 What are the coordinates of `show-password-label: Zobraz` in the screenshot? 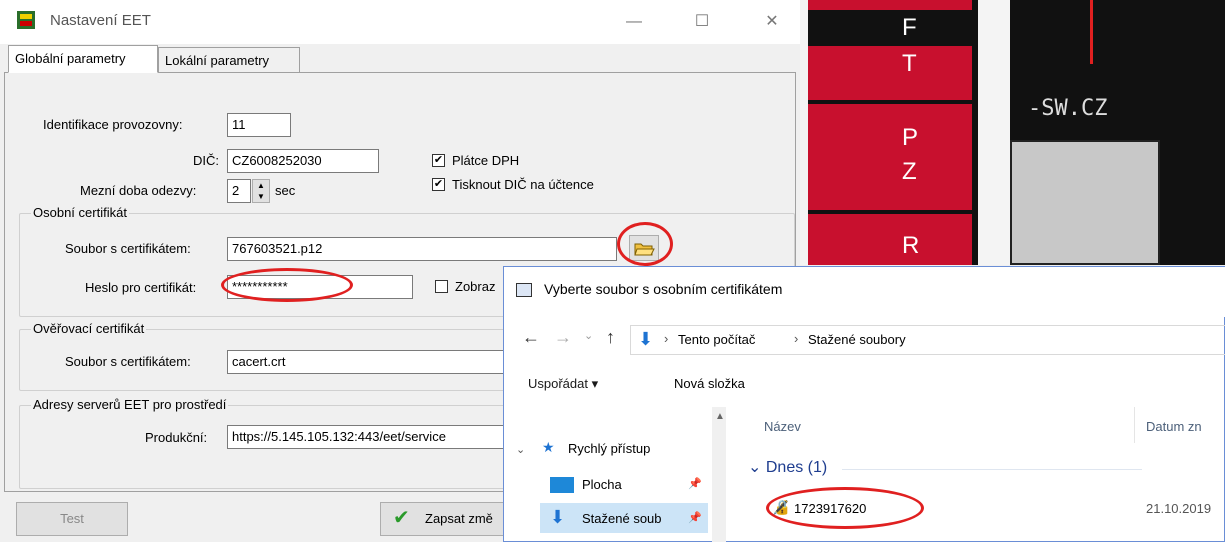 It's located at (475, 286).